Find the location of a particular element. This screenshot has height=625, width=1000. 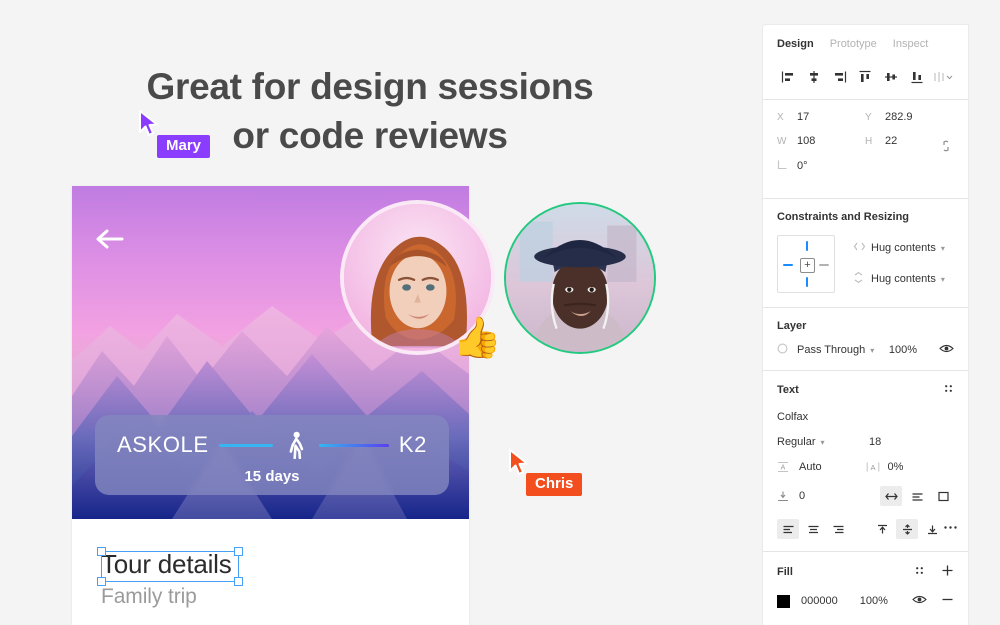

font-weight-field: Regular ▾ is located at coordinates (823, 442).